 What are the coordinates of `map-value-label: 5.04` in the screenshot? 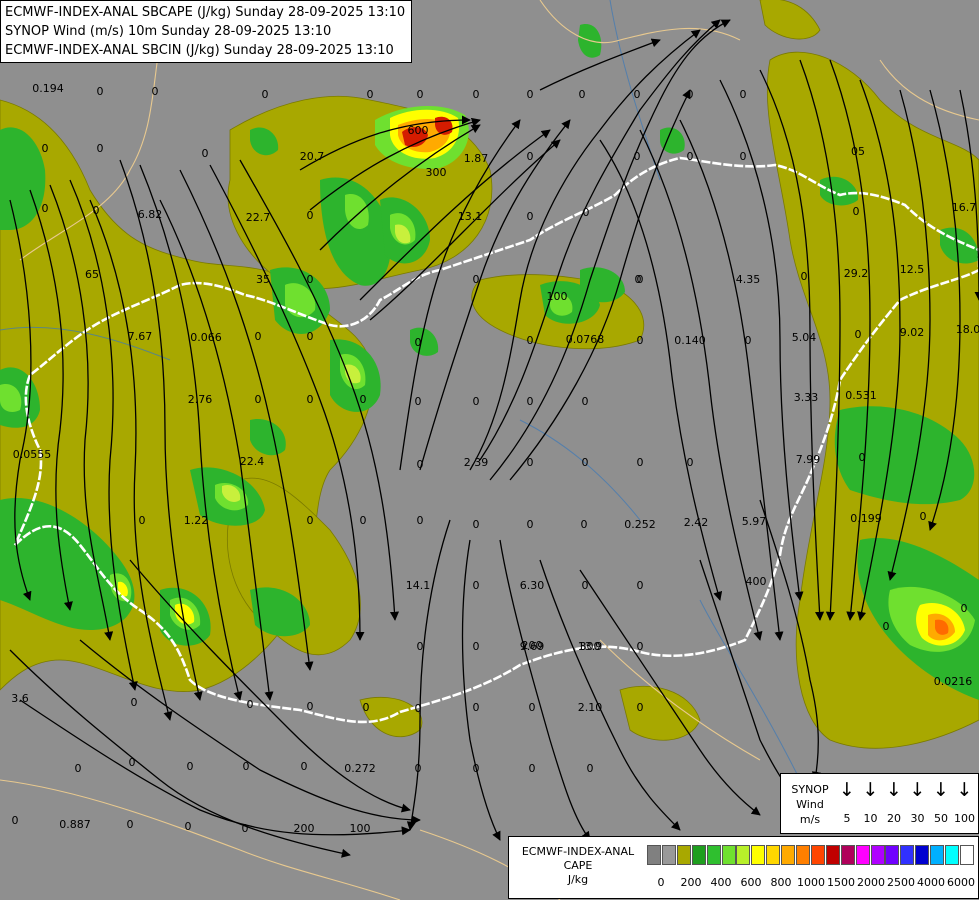 It's located at (804, 337).